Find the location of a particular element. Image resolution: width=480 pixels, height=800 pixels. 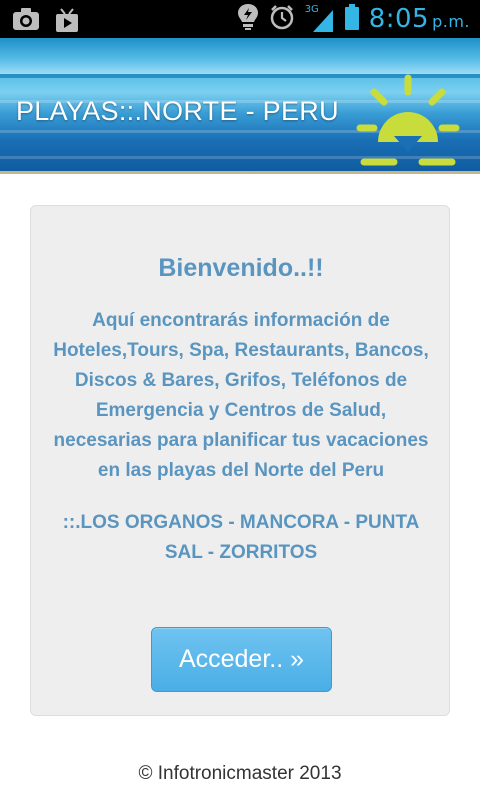

status-bar: 3G 8:05 p.m. is located at coordinates (240, 19).